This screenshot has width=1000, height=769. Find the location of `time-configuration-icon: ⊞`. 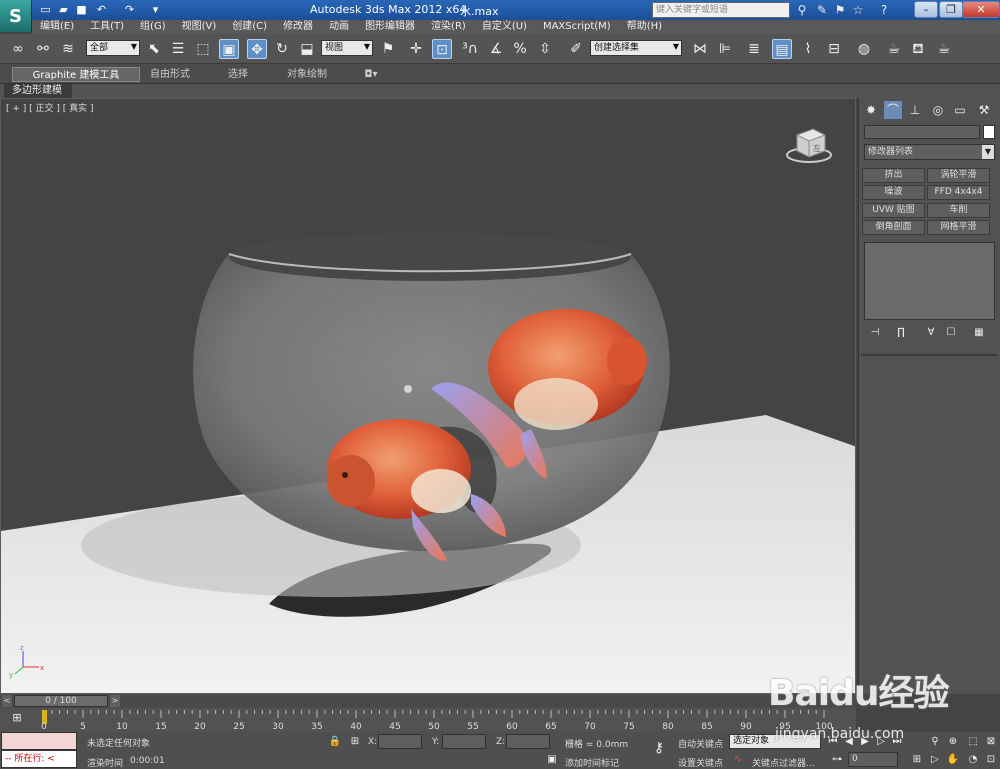

time-configuration-icon: ⊞ is located at coordinates (917, 760).